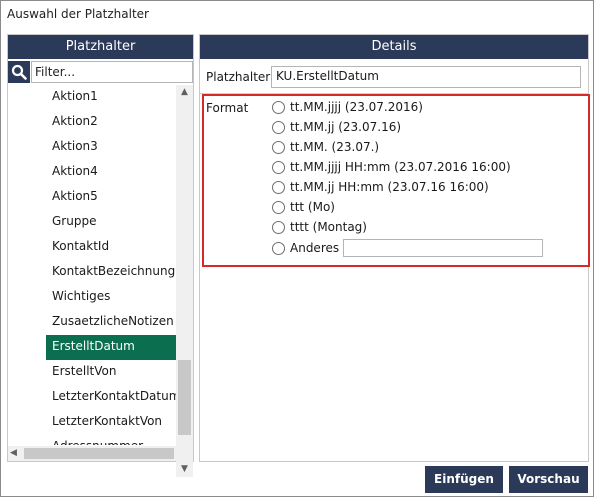 This screenshot has height=497, width=594. I want to click on horizontal-scrollbar: ◀, so click(92, 453).